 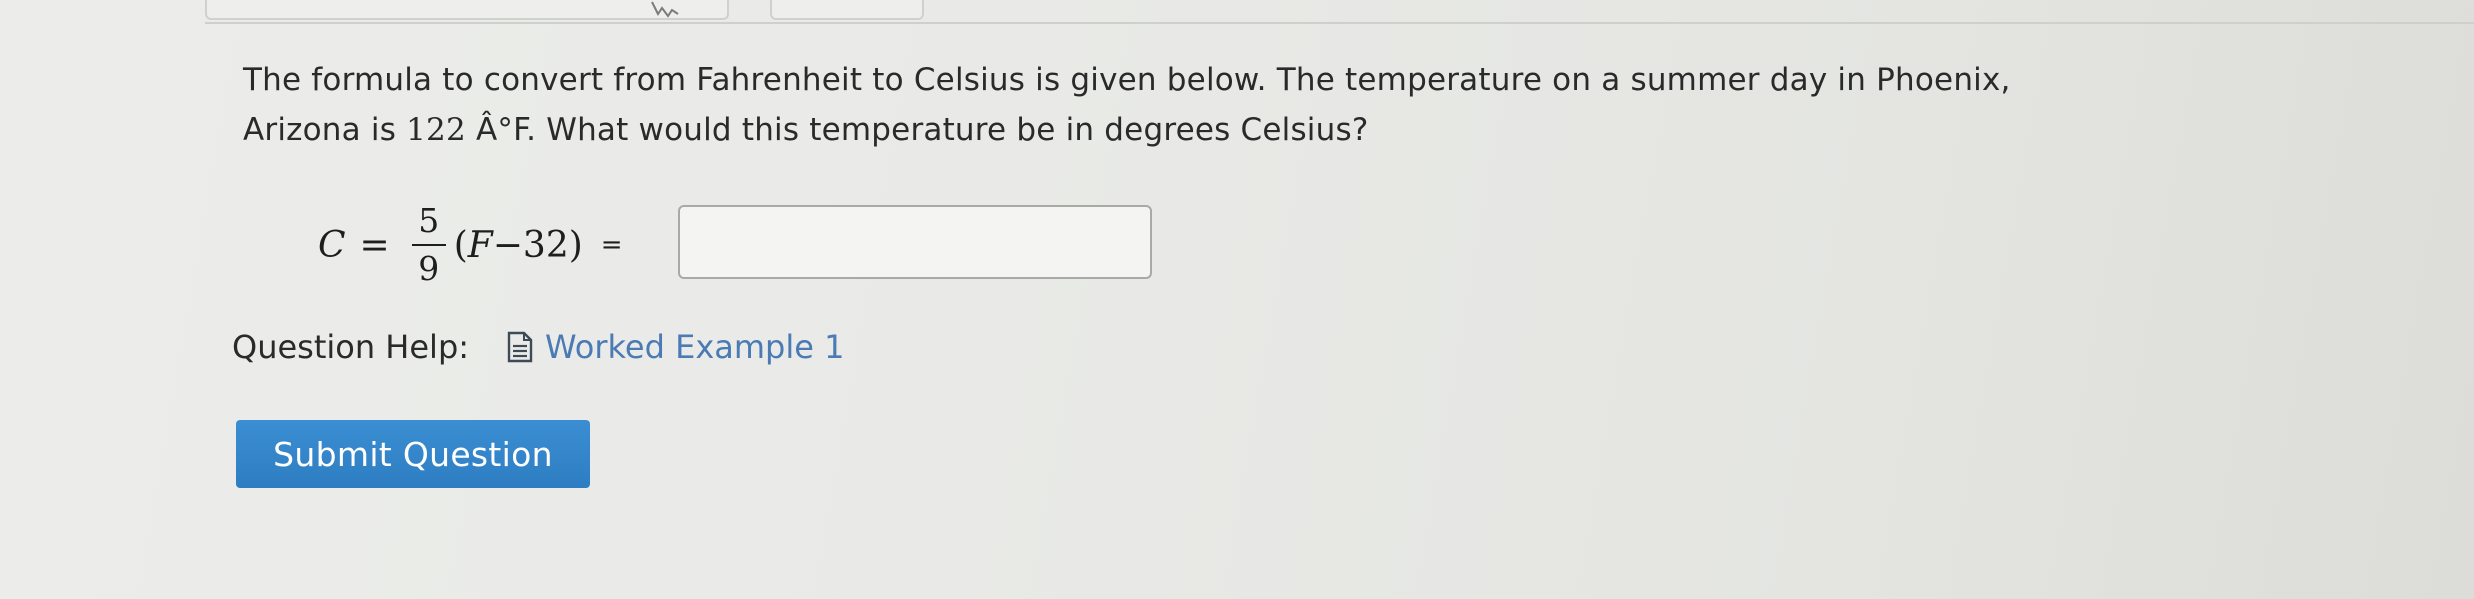 I want to click on document-icon, so click(x=520, y=347).